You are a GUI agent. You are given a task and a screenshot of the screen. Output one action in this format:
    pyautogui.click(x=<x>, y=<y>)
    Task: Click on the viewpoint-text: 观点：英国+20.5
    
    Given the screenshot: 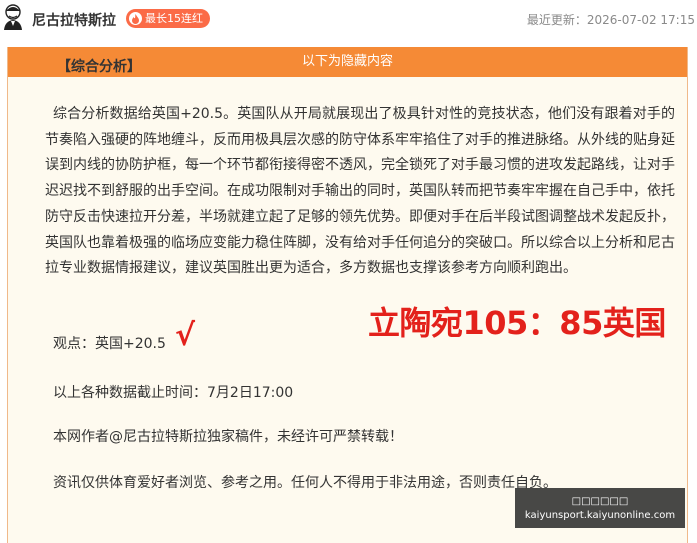 What is the action you would take?
    pyautogui.click(x=109, y=344)
    